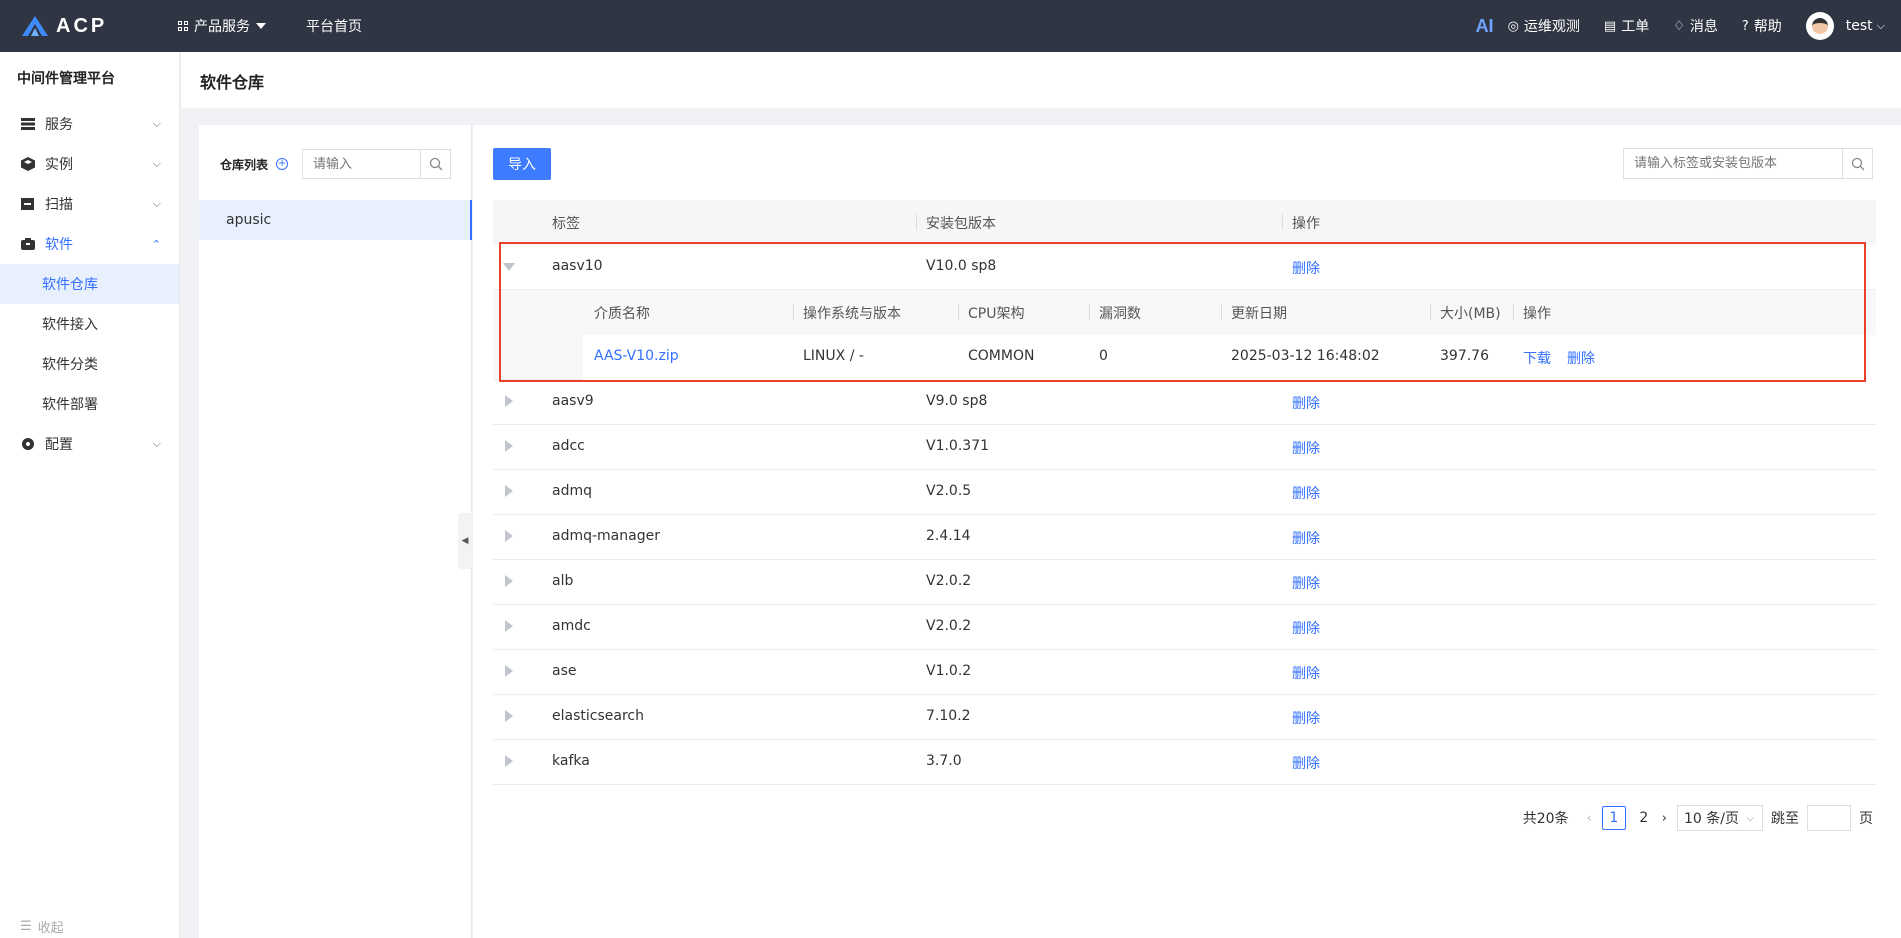 Image resolution: width=1901 pixels, height=938 pixels. Describe the element at coordinates (522, 164) in the screenshot. I see `import-button: 导入` at that location.